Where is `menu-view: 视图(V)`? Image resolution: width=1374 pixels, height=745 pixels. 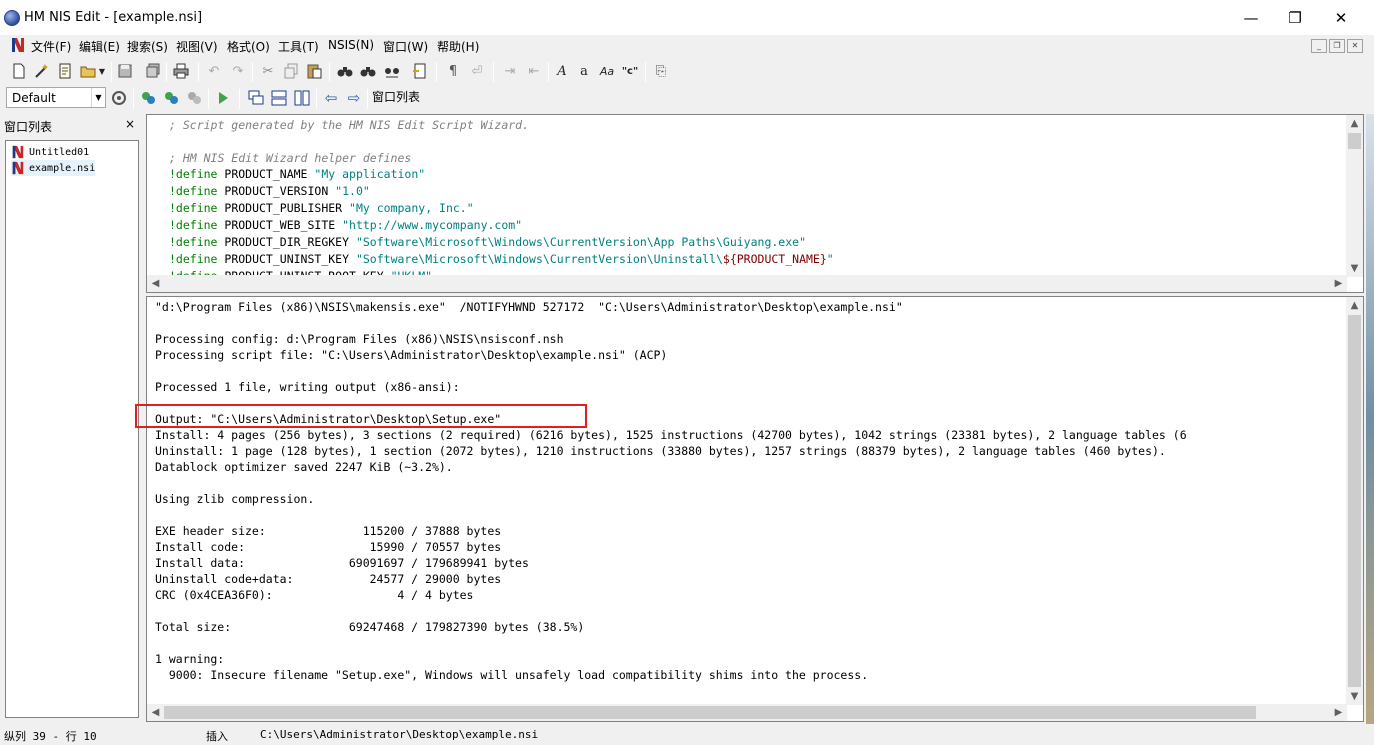 menu-view: 视图(V) is located at coordinates (197, 46).